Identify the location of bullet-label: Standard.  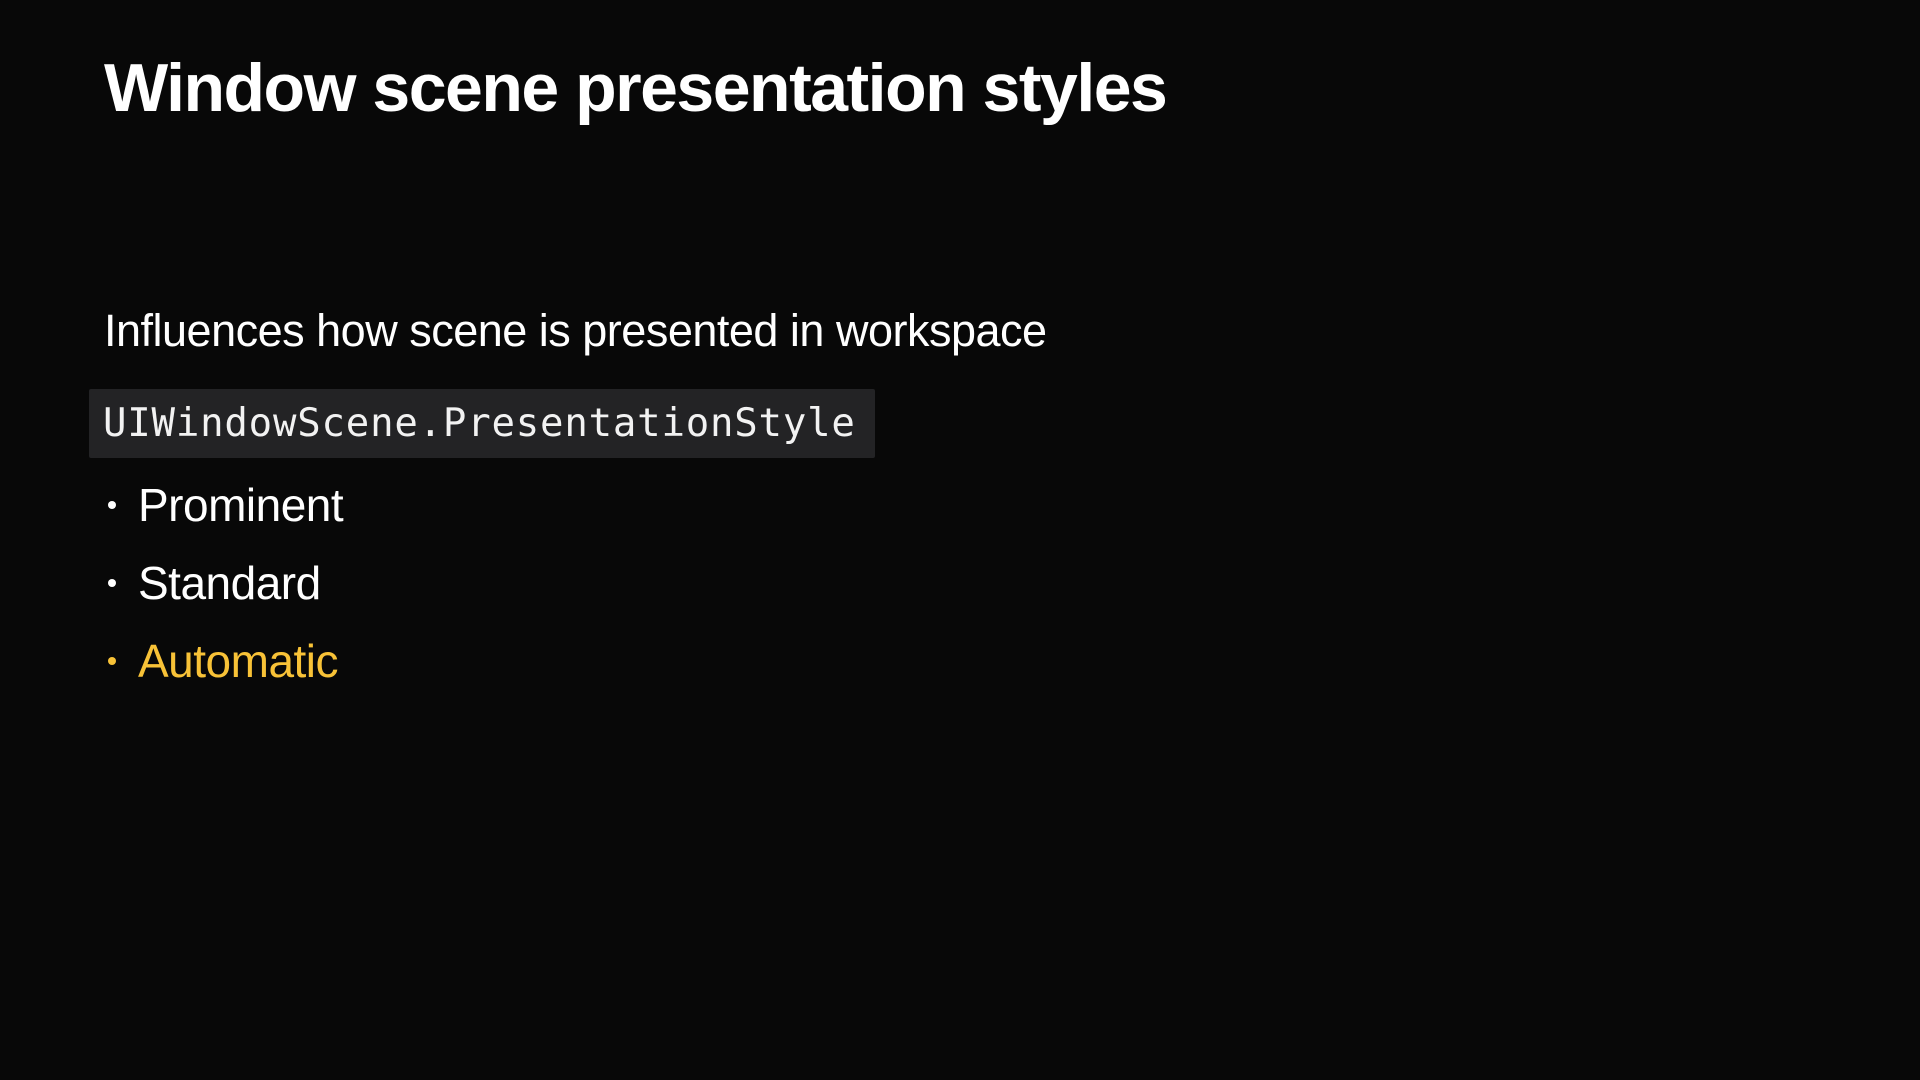
(229, 583).